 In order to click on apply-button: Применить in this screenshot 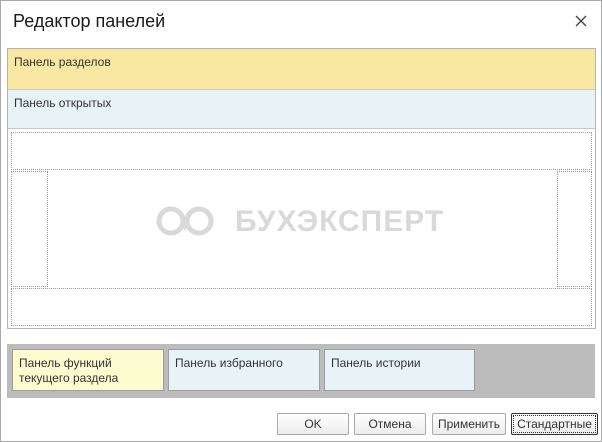, I will do `click(469, 424)`.